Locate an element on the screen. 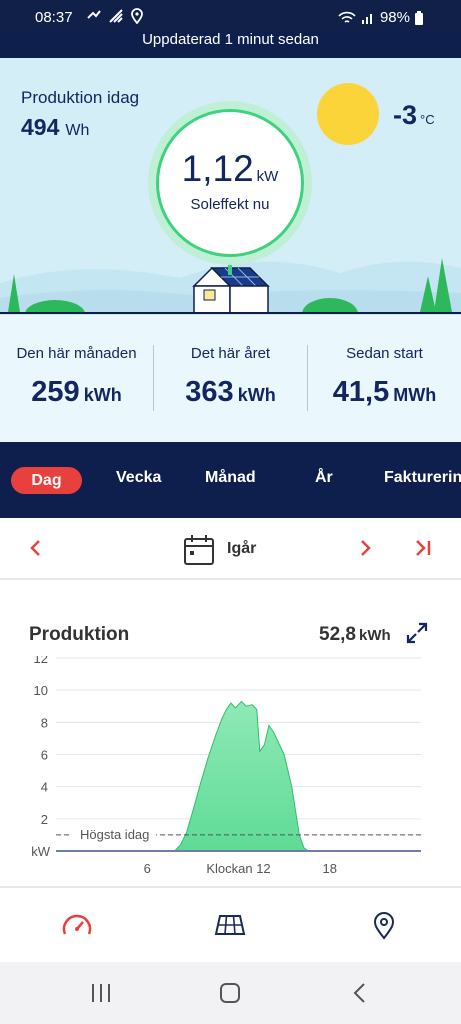 The width and height of the screenshot is (461, 1024). signal-crossed-icon is located at coordinates (116, 16).